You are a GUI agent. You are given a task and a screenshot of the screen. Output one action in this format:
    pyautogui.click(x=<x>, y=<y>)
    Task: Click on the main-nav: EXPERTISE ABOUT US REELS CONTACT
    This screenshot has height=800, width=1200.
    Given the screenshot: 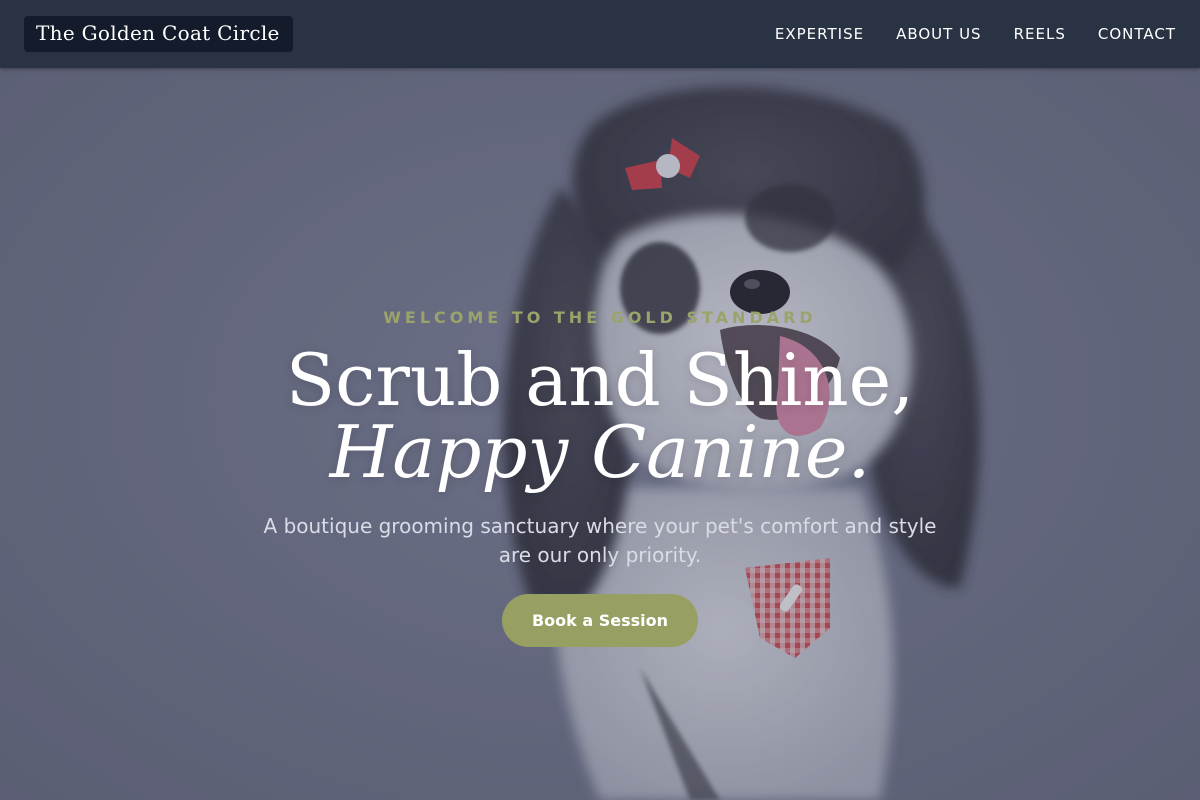 What is the action you would take?
    pyautogui.click(x=975, y=34)
    